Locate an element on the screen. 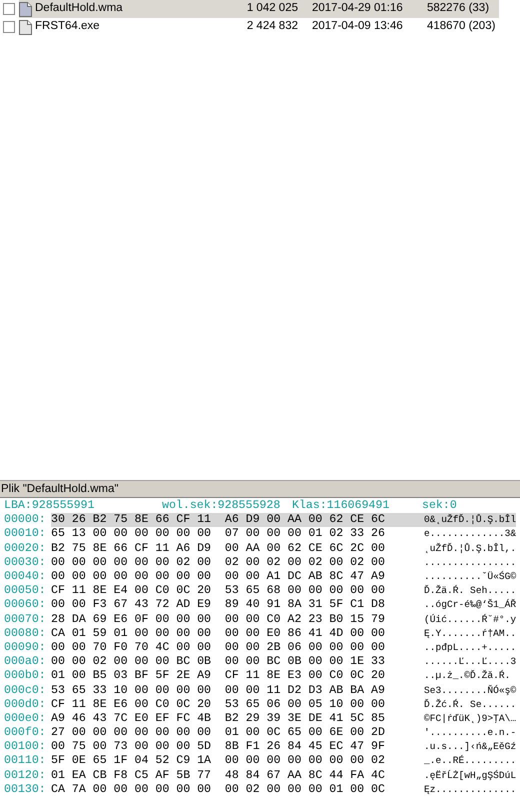 The width and height of the screenshot is (520, 797). ascii-text: 0&˛uŽfĎ.¦Ů.Ş.bÎl is located at coordinates (470, 520).